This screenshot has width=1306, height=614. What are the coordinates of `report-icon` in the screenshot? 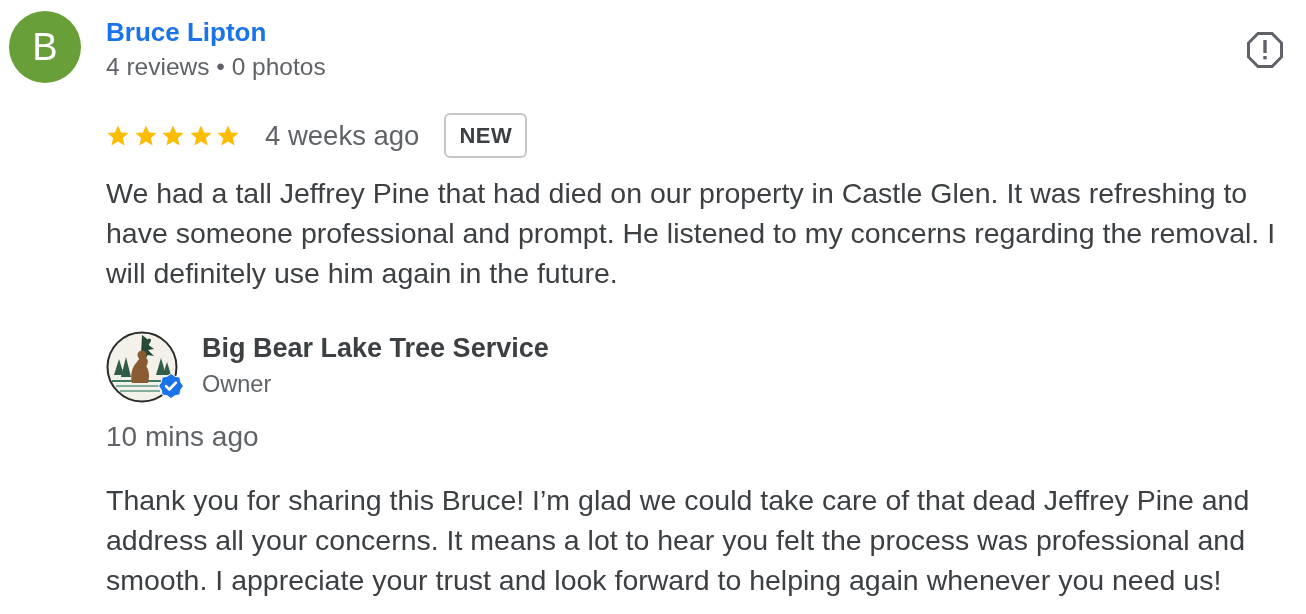 It's located at (1265, 50).